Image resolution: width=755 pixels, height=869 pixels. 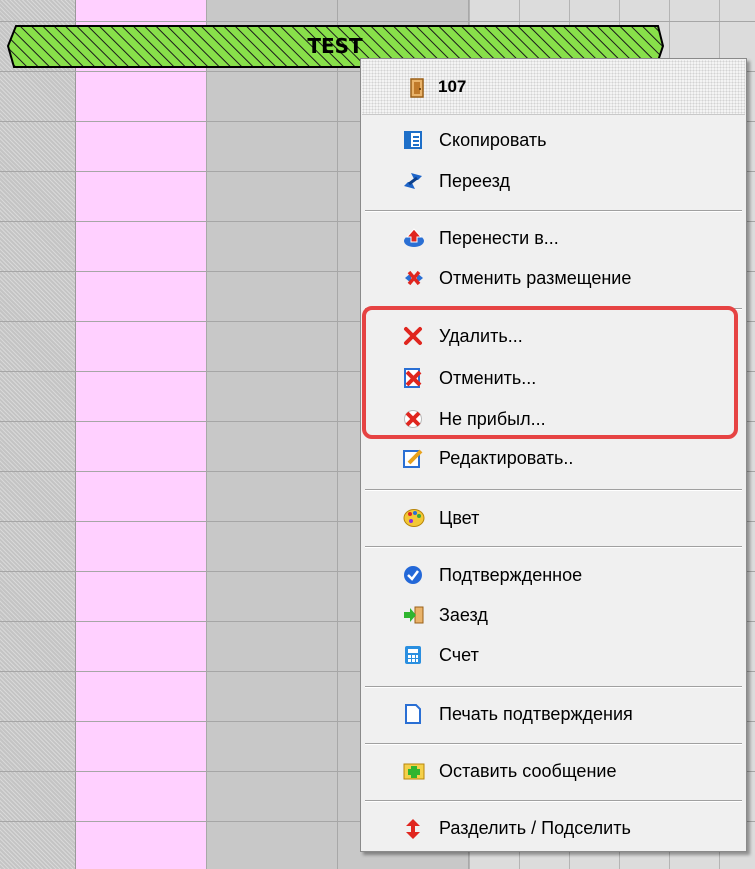 What do you see at coordinates (528, 771) in the screenshot?
I see `menu-item-label: Оставить сообщение` at bounding box center [528, 771].